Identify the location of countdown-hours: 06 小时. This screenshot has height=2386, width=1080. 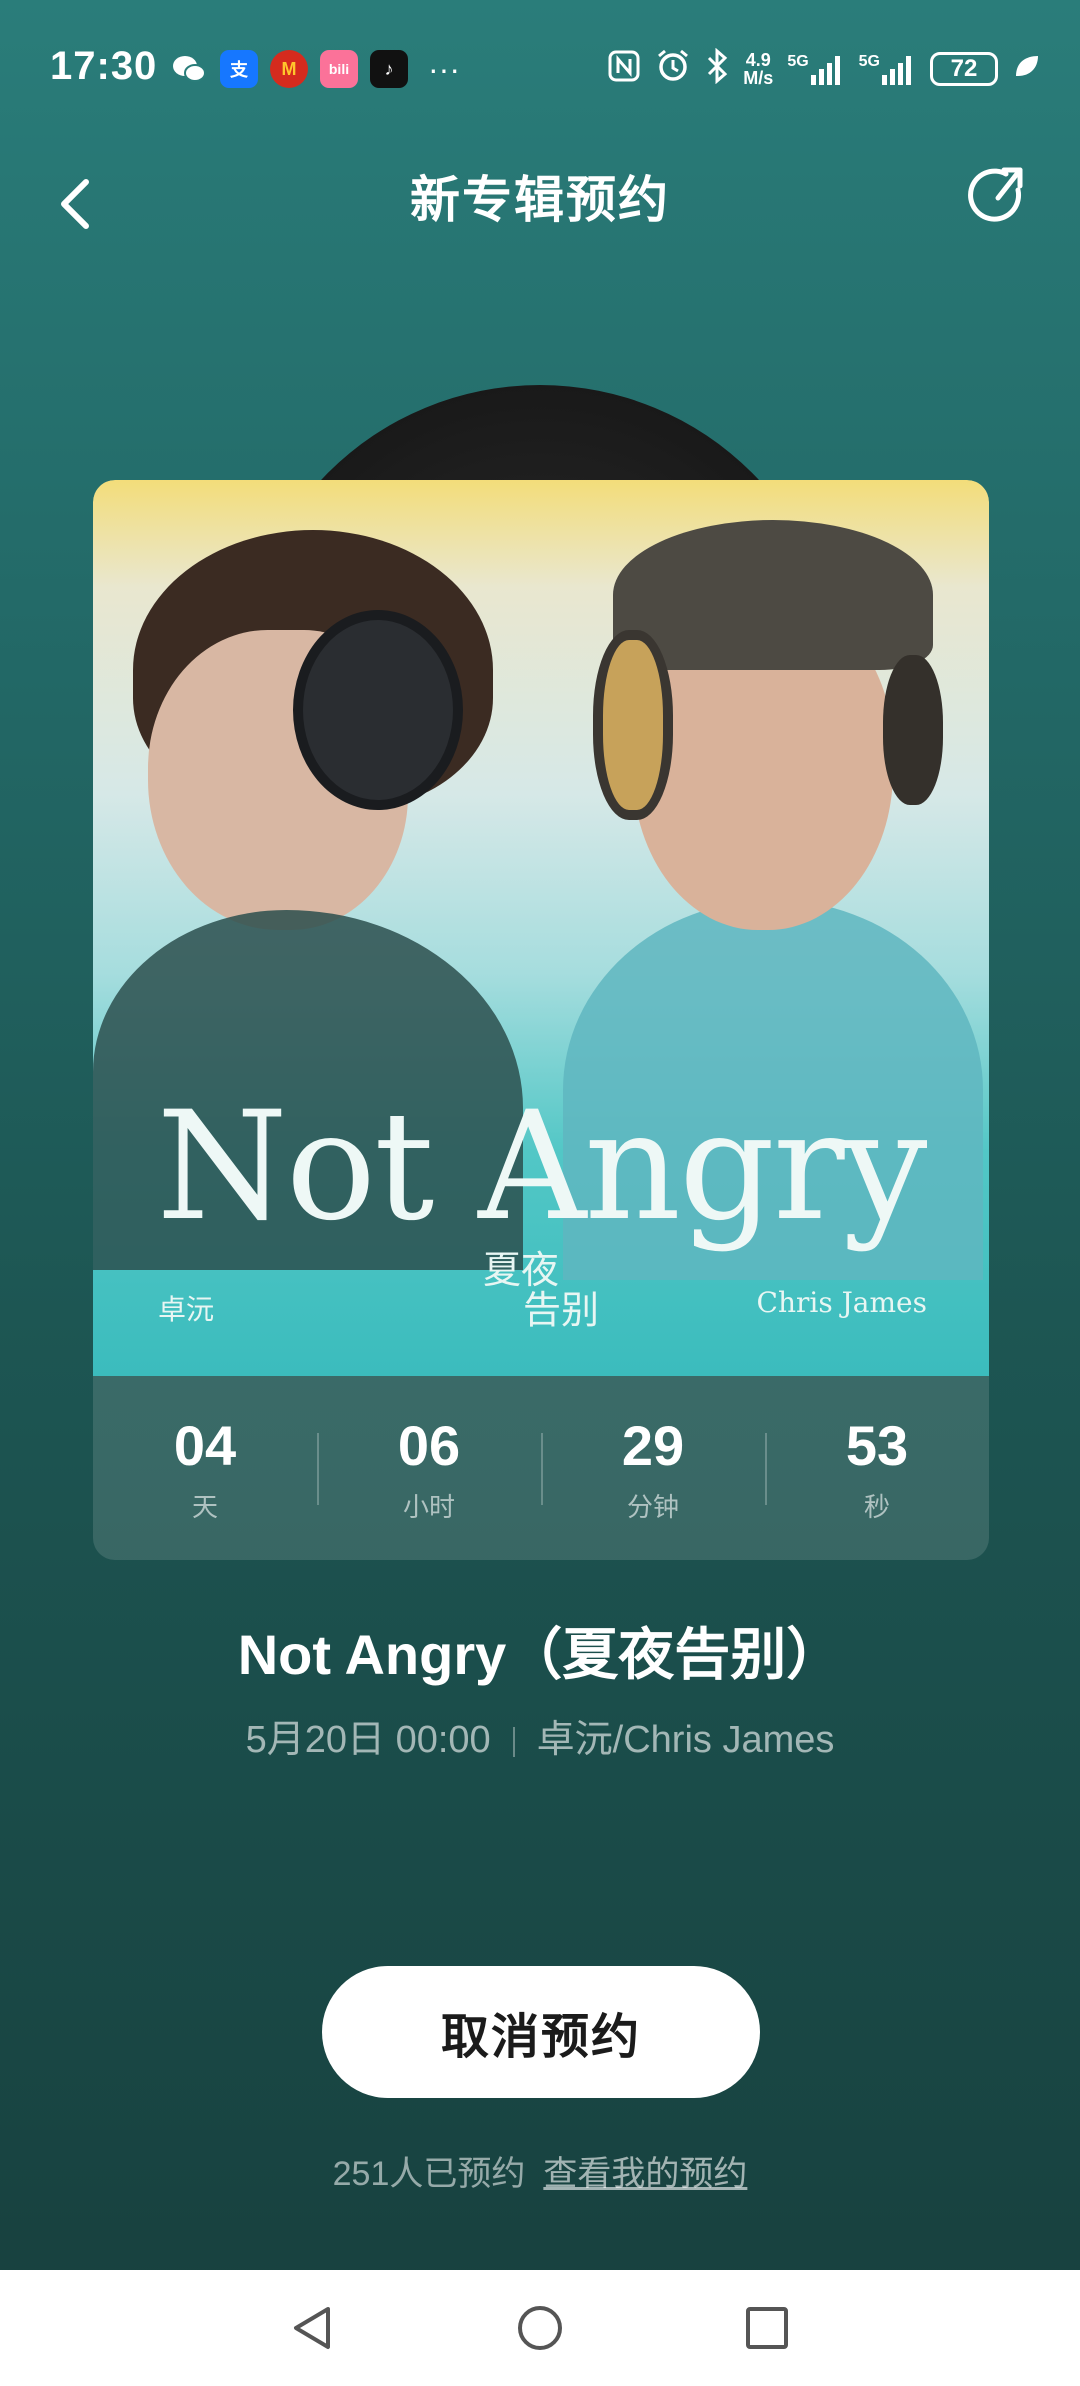
(429, 1468).